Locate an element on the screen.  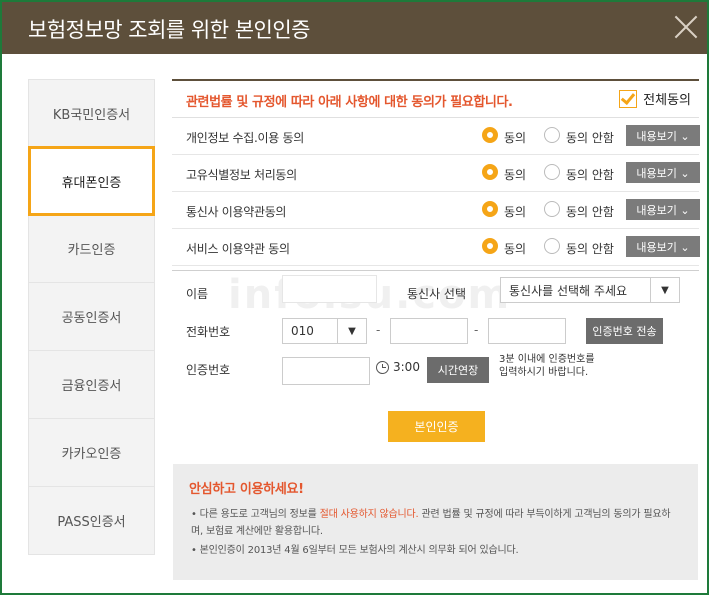
carrier-label: 통신사 선택 is located at coordinates (437, 294).